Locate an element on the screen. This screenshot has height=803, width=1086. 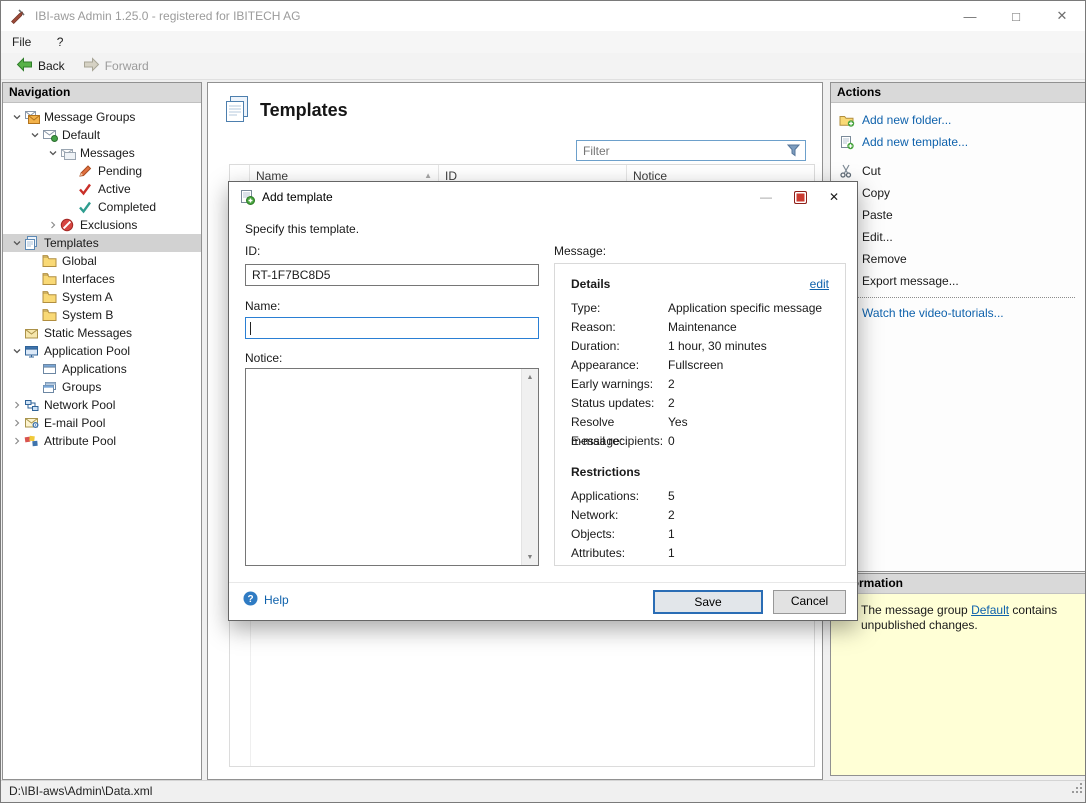
help-icon: ? is located at coordinates (250, 600).